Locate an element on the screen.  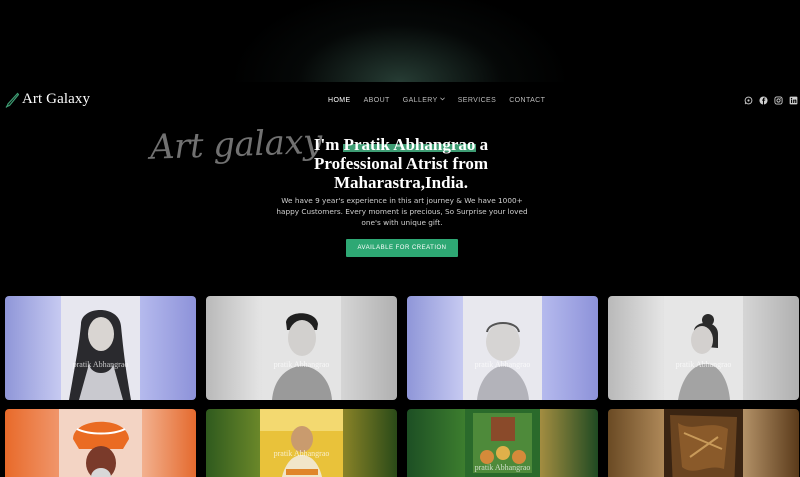
whatsapp-icon is located at coordinates (748, 100).